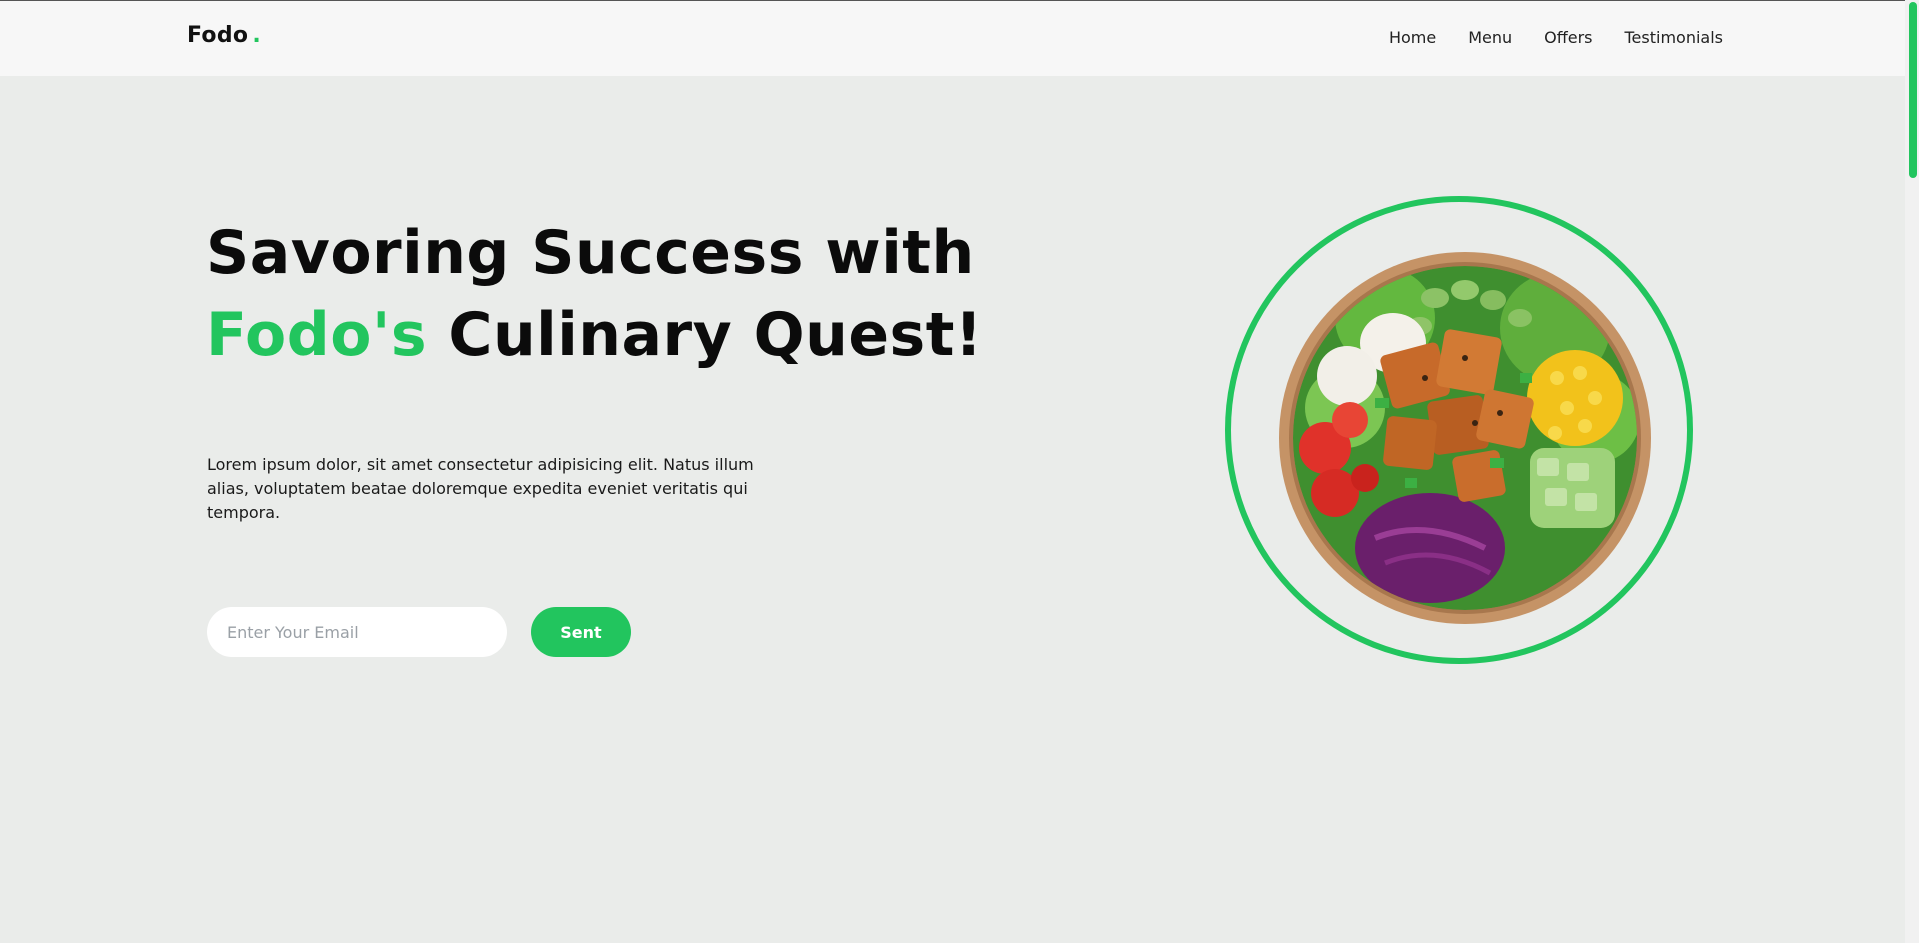 The width and height of the screenshot is (1919, 943). What do you see at coordinates (1913, 90) in the screenshot?
I see `scrollbar-thumb` at bounding box center [1913, 90].